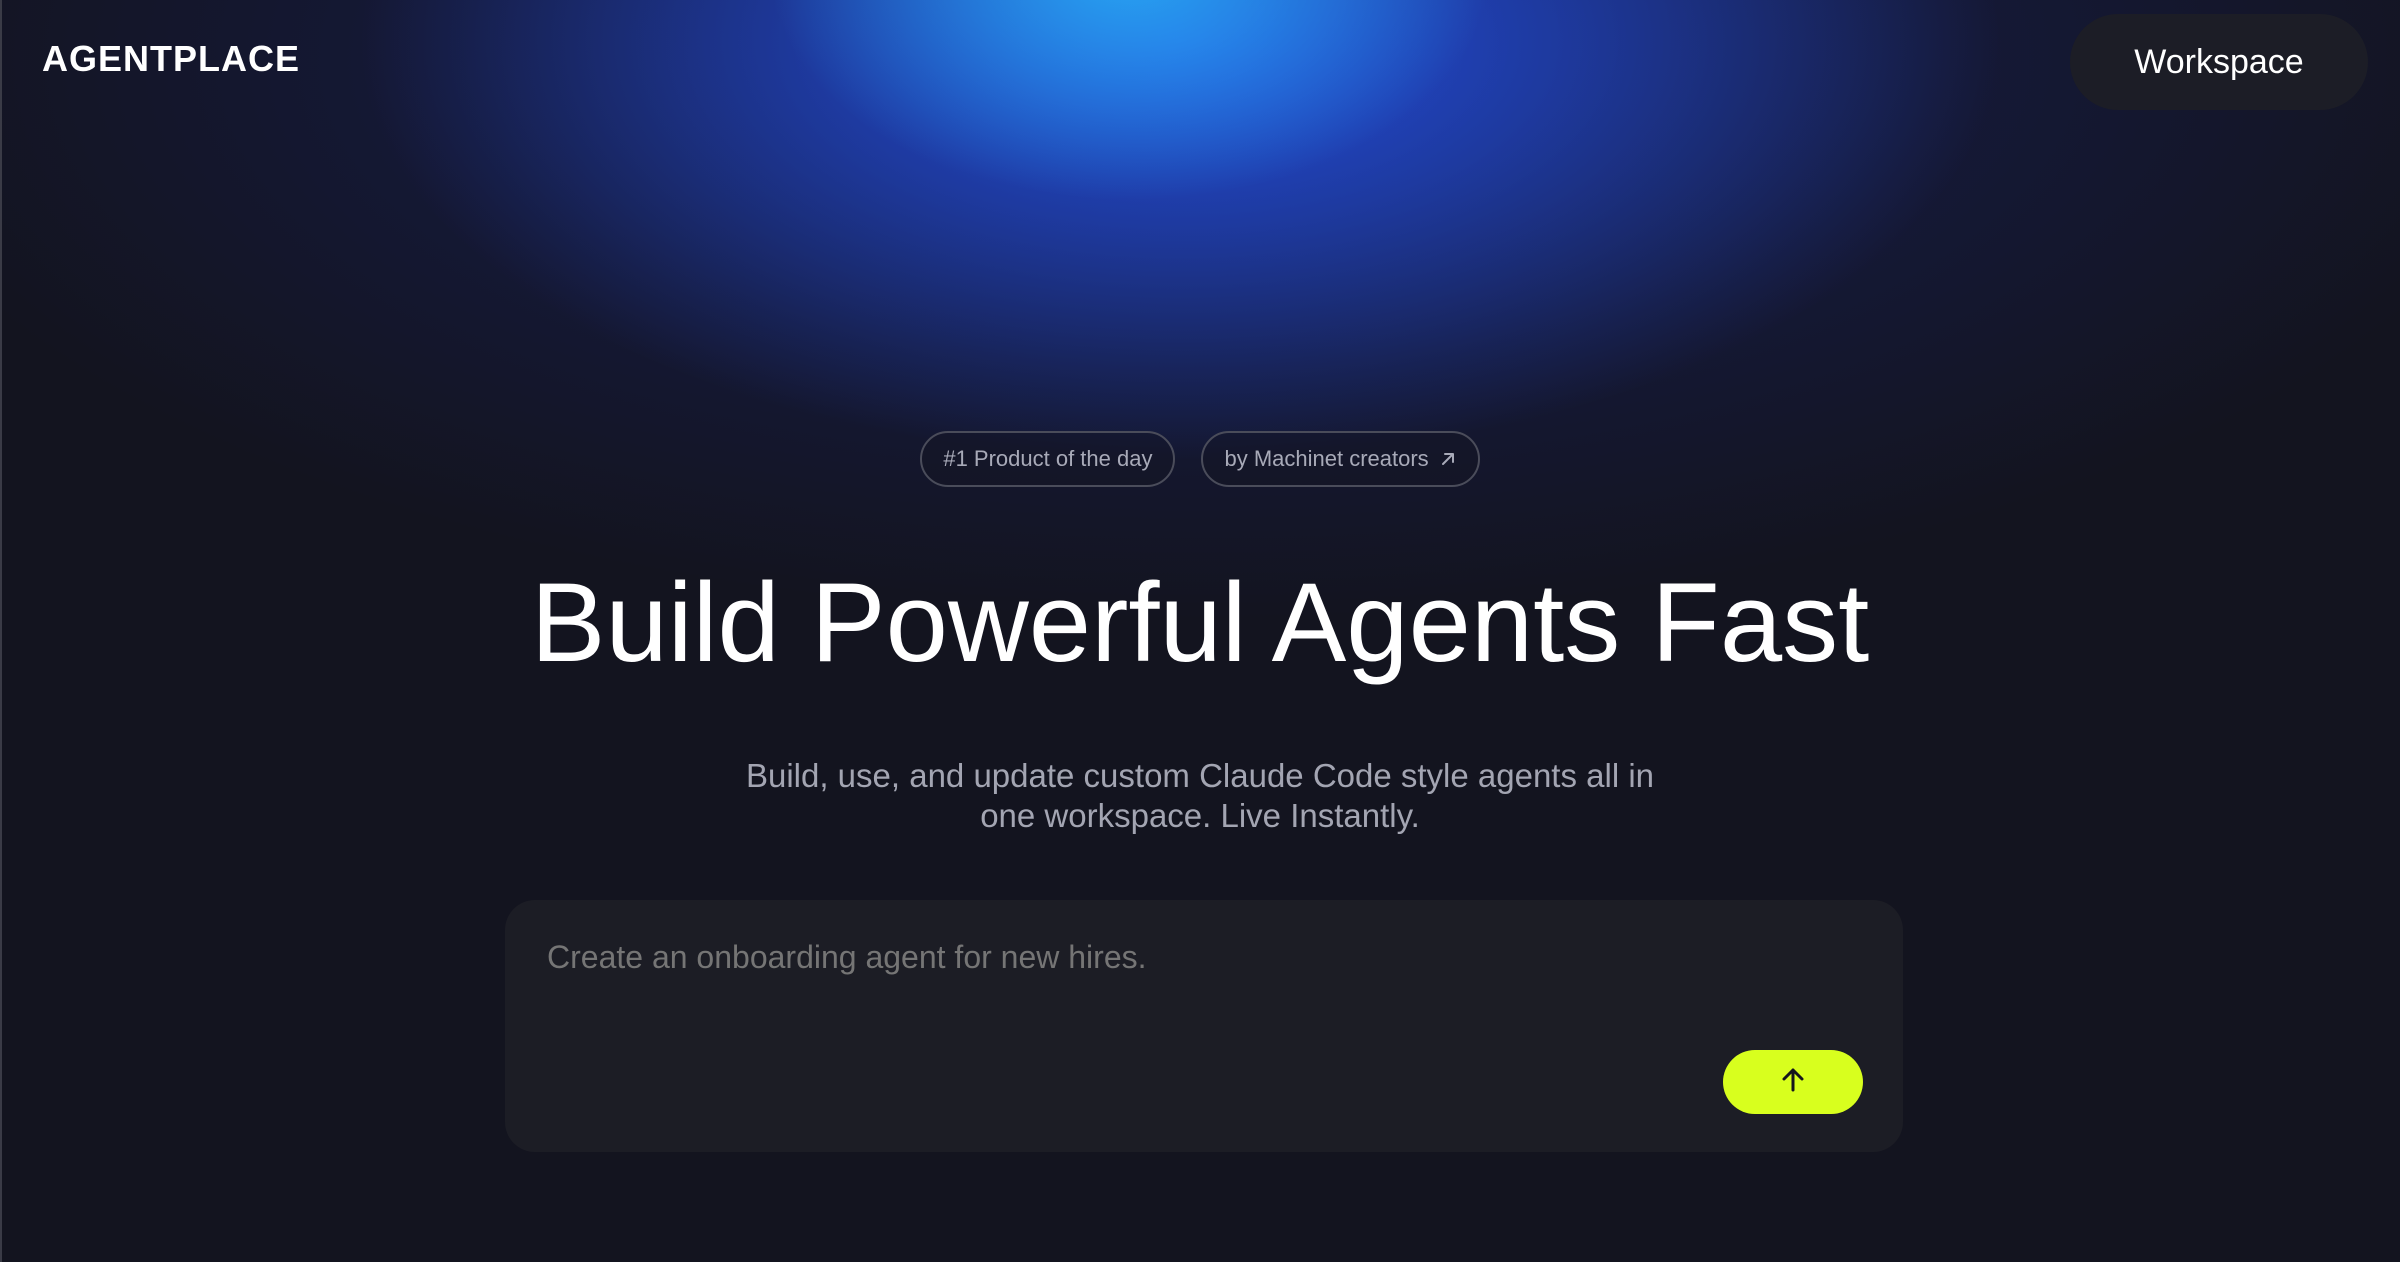 Image resolution: width=2400 pixels, height=1262 pixels. I want to click on prompt-box, so click(1204, 1026).